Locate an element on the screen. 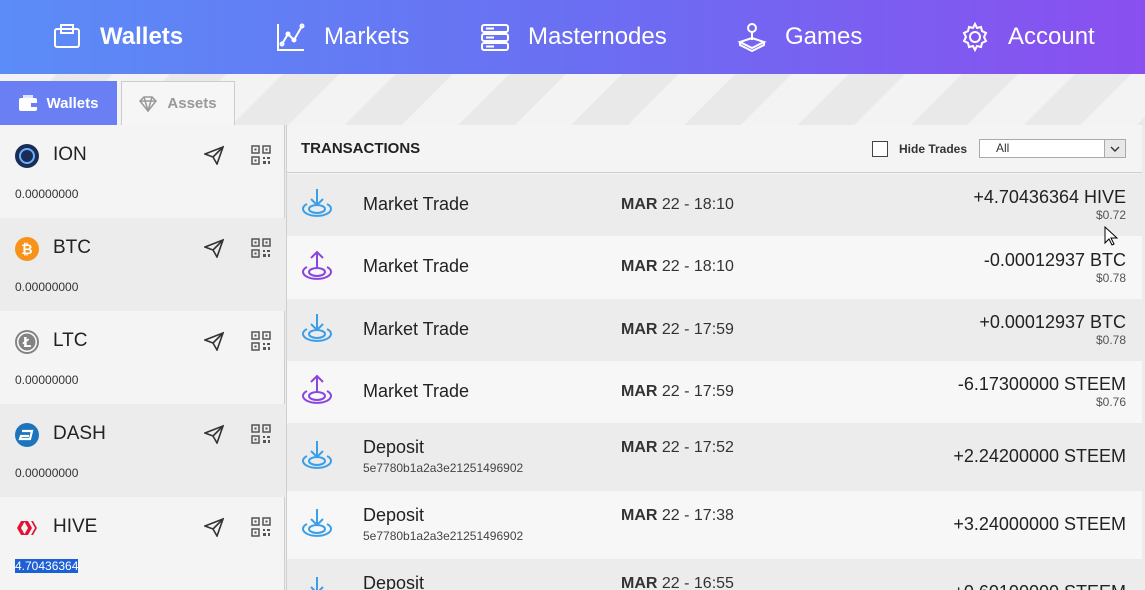 The height and width of the screenshot is (590, 1145). transaction-row: Deposit MAR 22 - 16:55 +0.60100000 STEEM is located at coordinates (714, 574).